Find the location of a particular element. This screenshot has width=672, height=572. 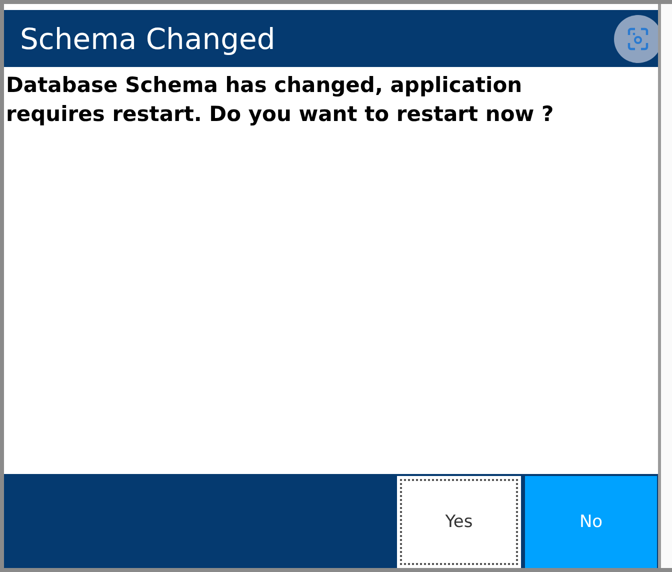

dialog-title: Schema Changed is located at coordinates (148, 39).